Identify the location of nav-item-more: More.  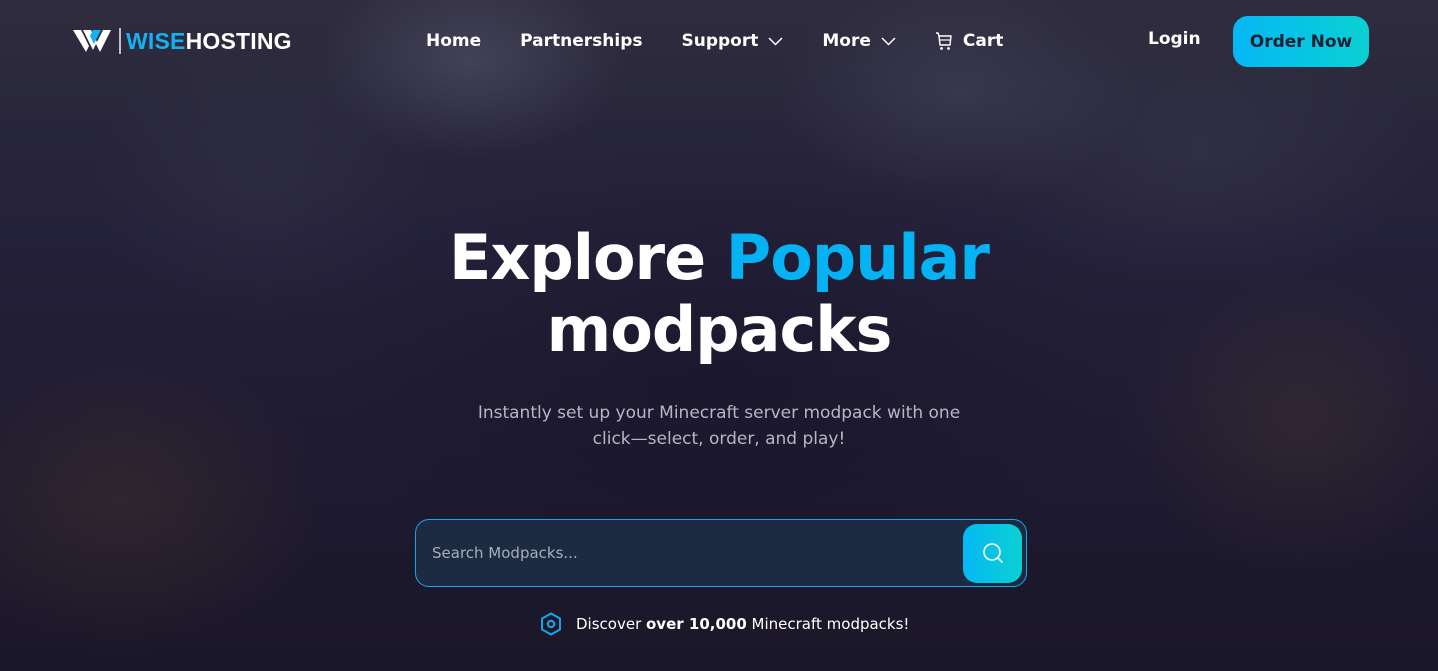
(859, 41).